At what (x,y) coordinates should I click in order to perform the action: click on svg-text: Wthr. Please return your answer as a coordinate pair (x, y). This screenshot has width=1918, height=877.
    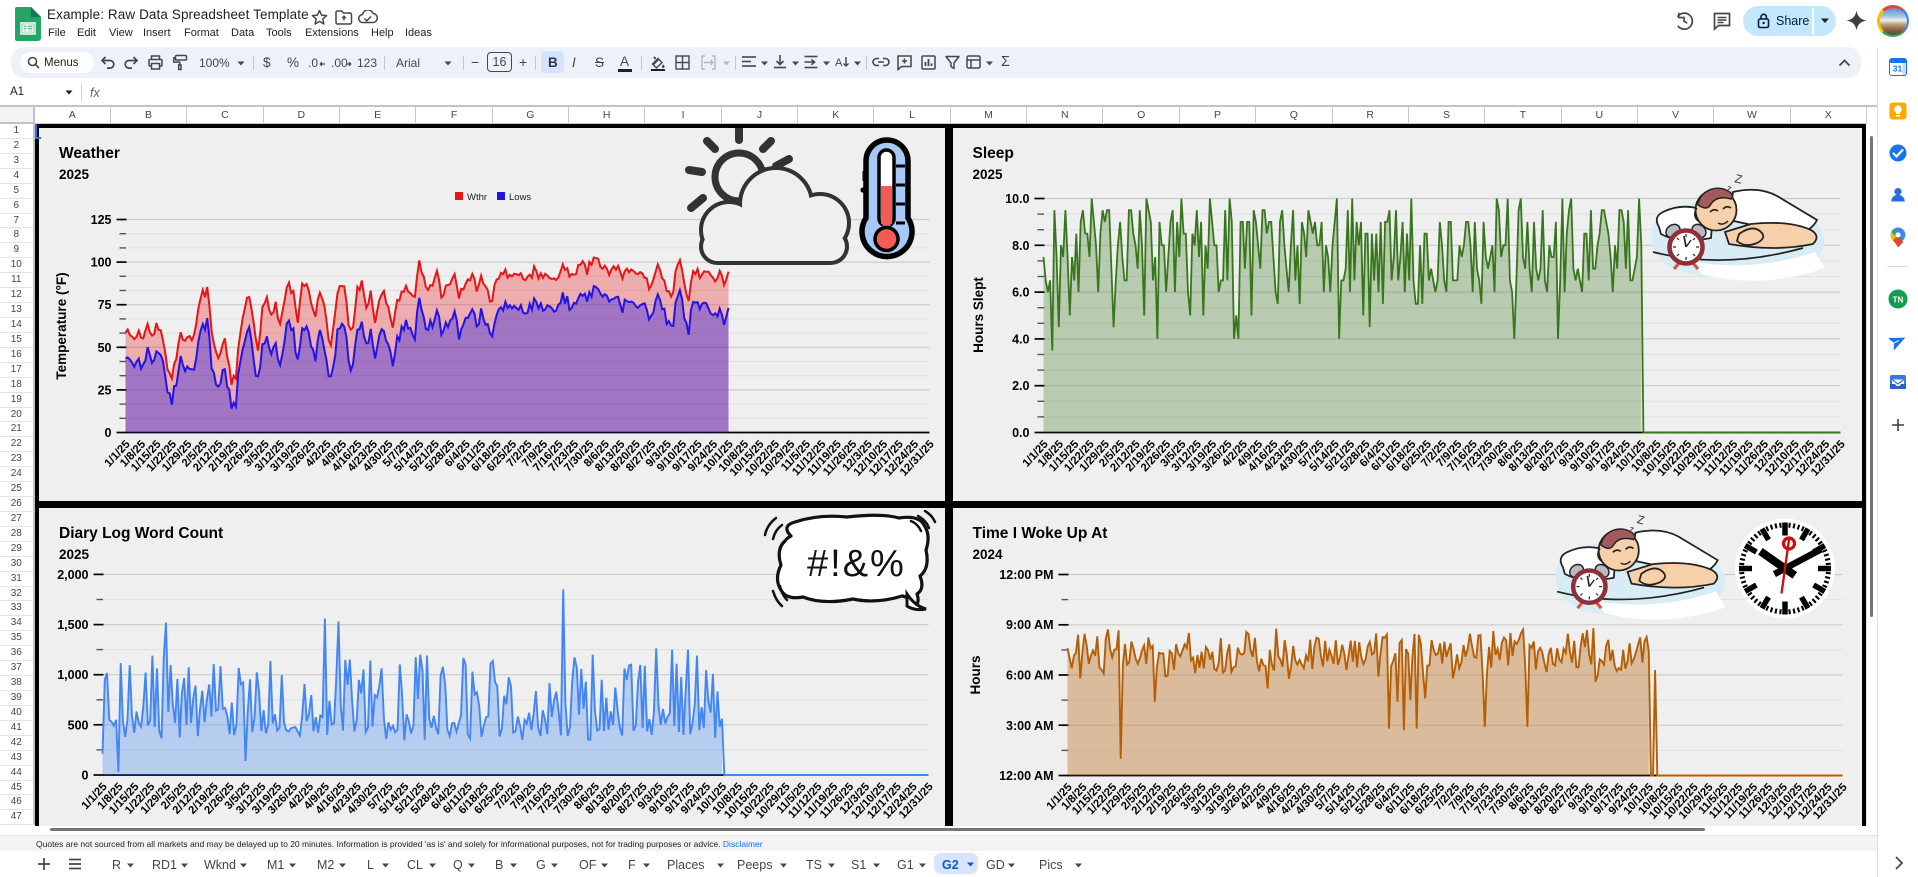
    Looking at the image, I should click on (477, 197).